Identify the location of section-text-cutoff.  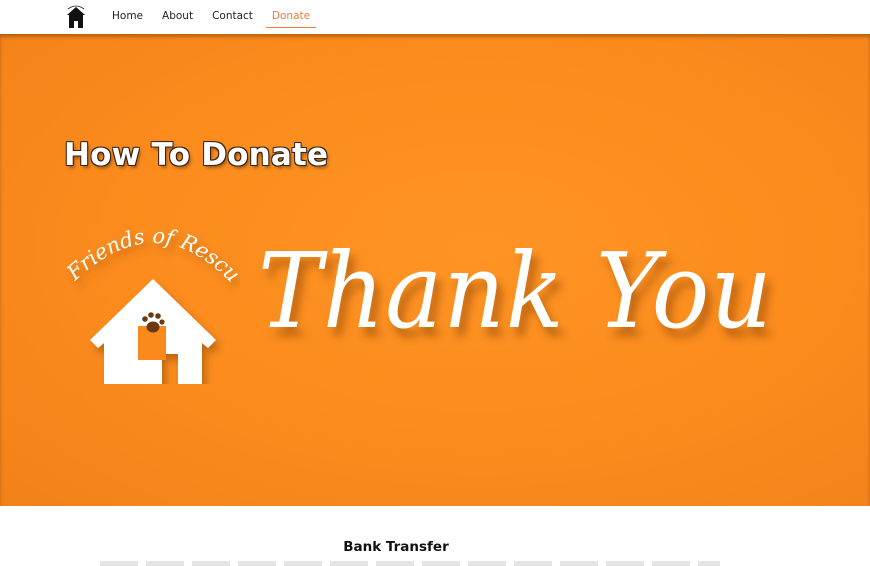
(410, 563).